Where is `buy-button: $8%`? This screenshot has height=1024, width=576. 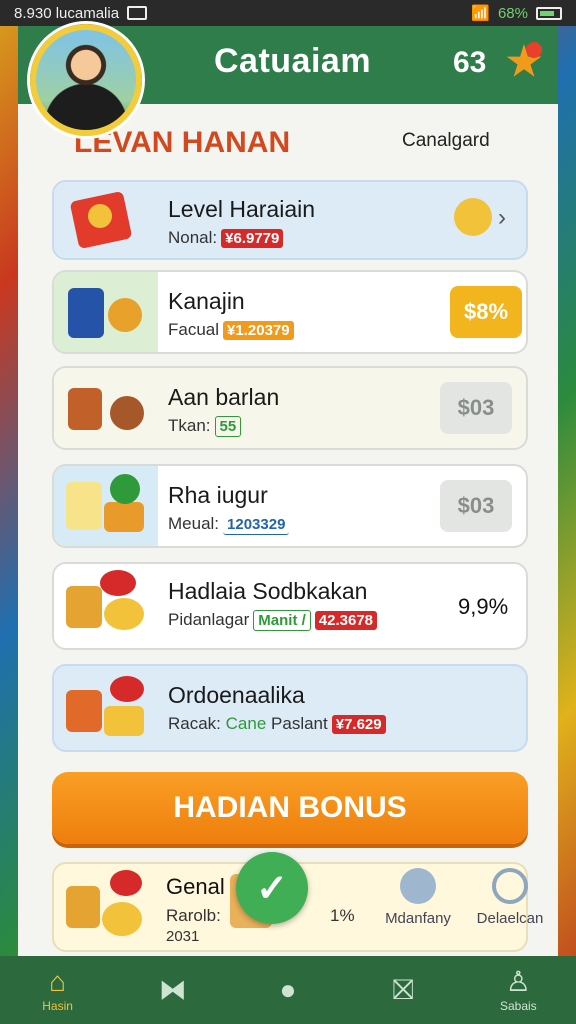
buy-button: $8% is located at coordinates (486, 312).